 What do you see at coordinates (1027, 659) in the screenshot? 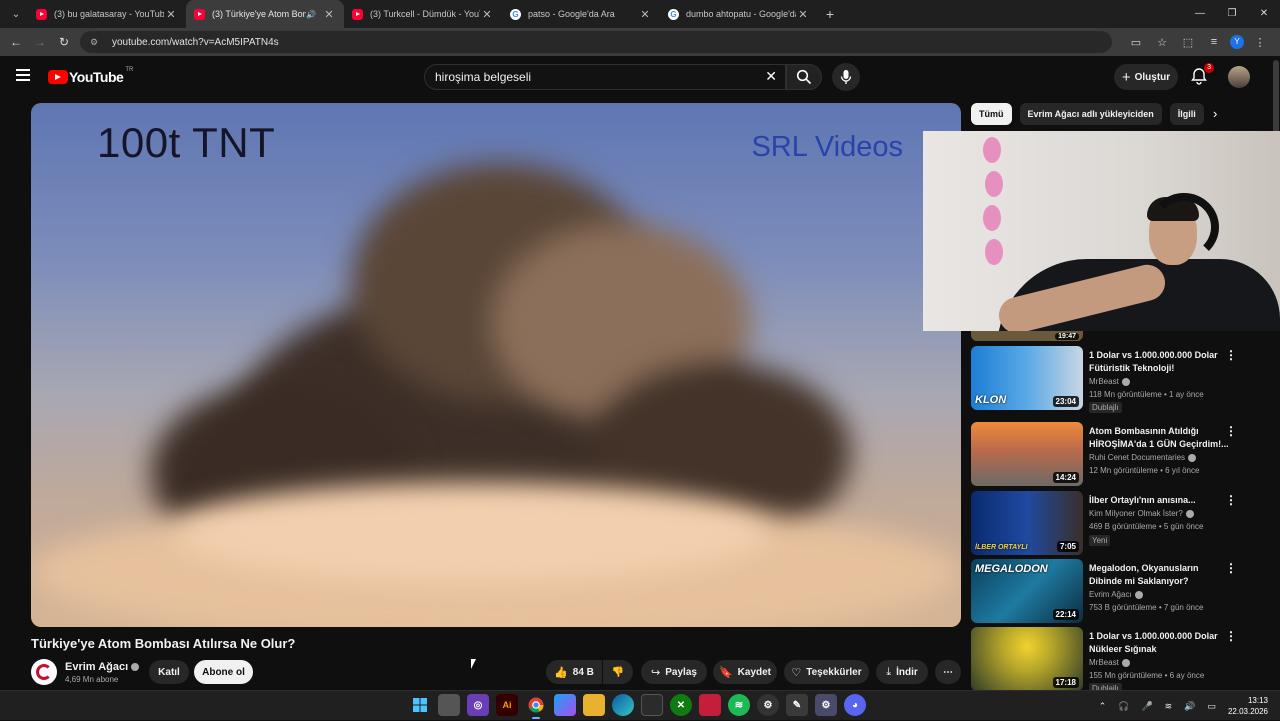
I see `video-thumbnail: 17:18` at bounding box center [1027, 659].